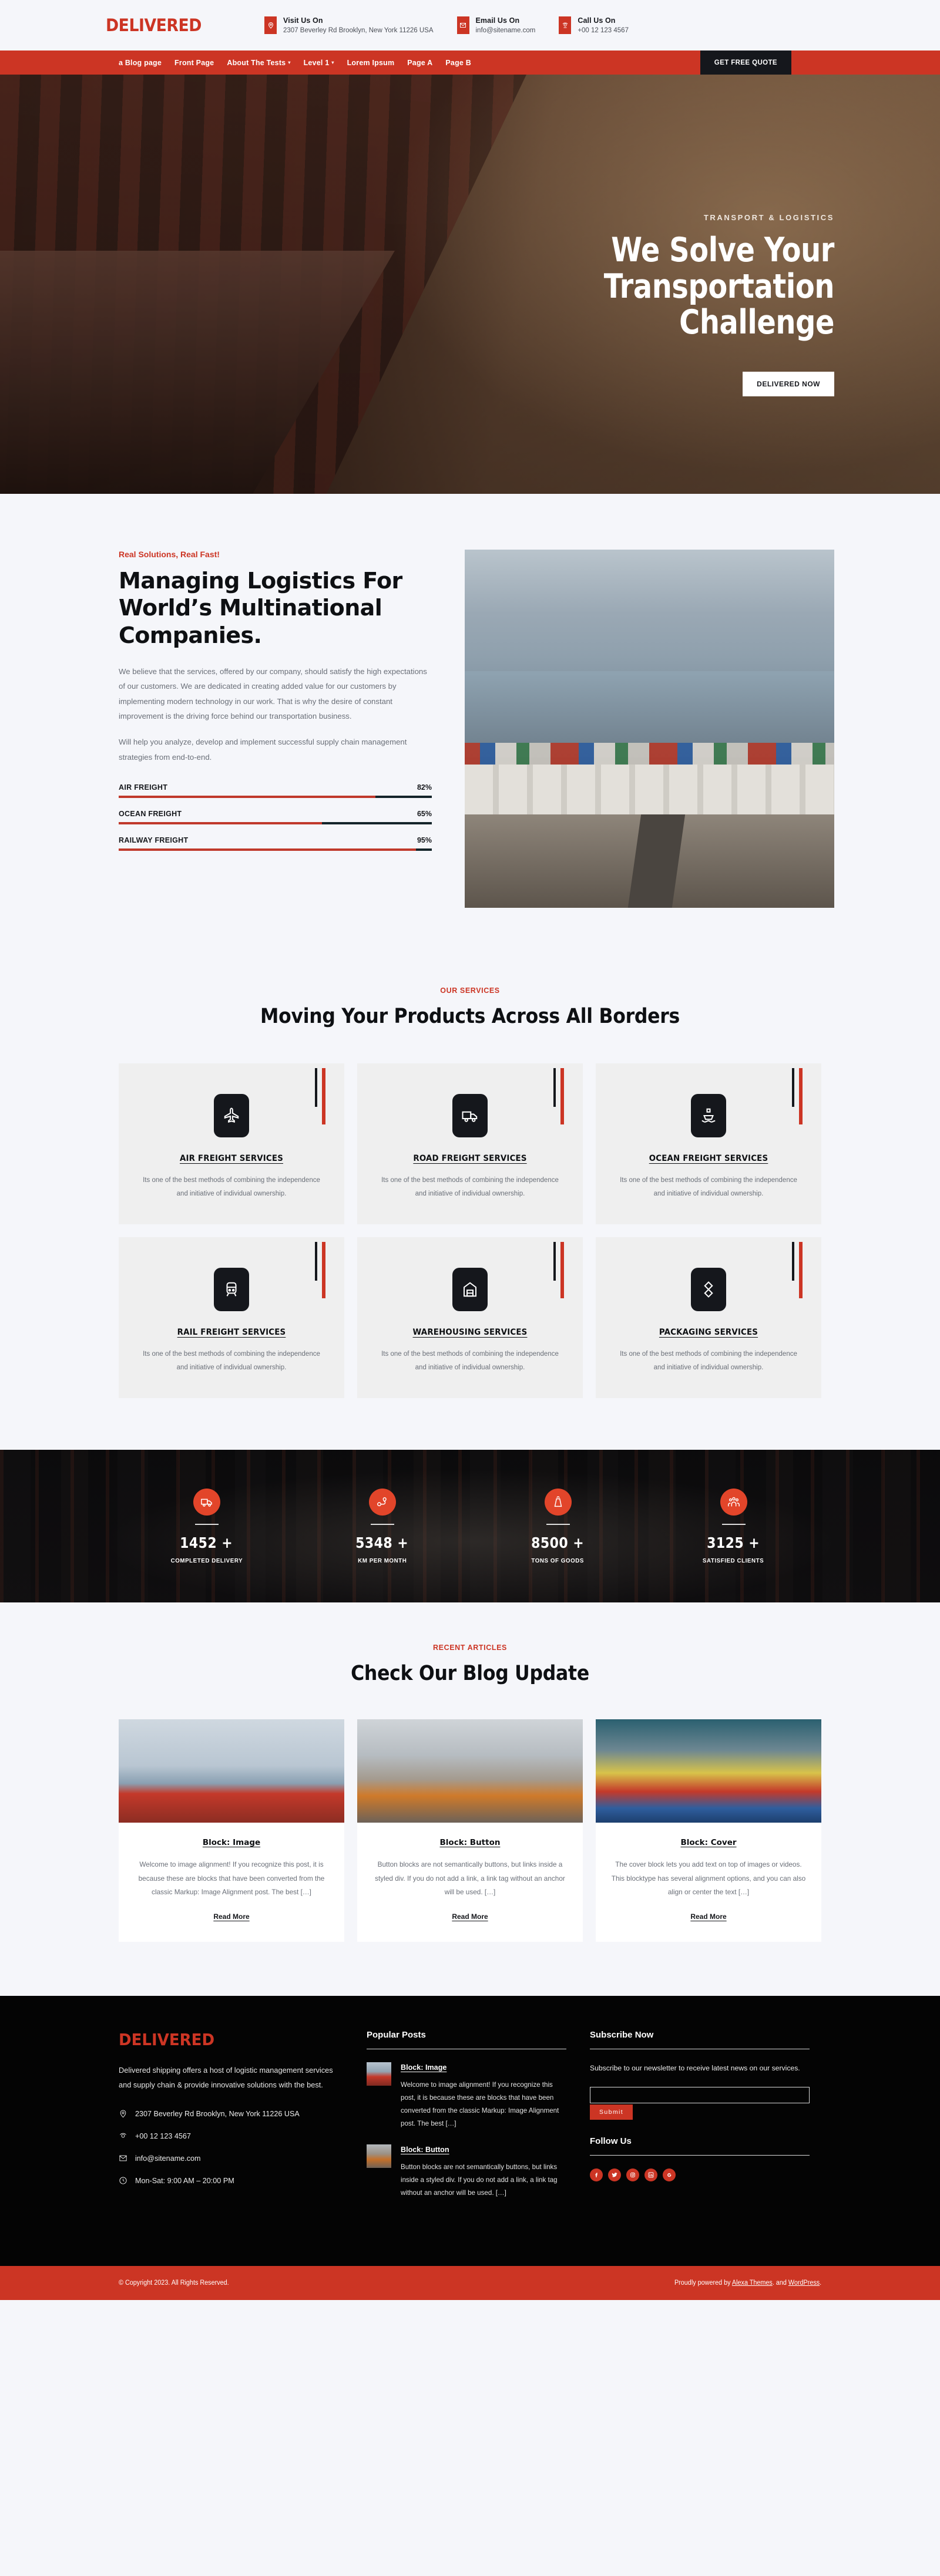 Image resolution: width=940 pixels, height=2576 pixels. I want to click on stat-label: KM PER MONTH, so click(382, 1560).